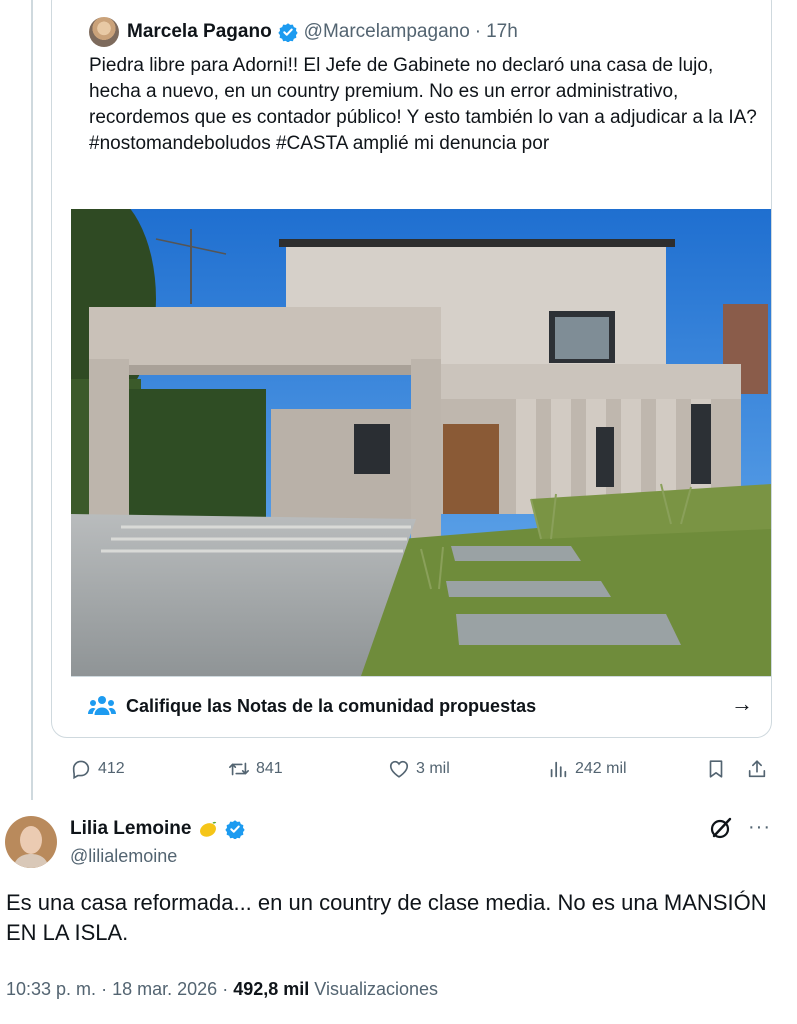 The image size is (797, 1024). What do you see at coordinates (199, 32) in the screenshot?
I see `quoted-author-name: Marcela Pagano` at bounding box center [199, 32].